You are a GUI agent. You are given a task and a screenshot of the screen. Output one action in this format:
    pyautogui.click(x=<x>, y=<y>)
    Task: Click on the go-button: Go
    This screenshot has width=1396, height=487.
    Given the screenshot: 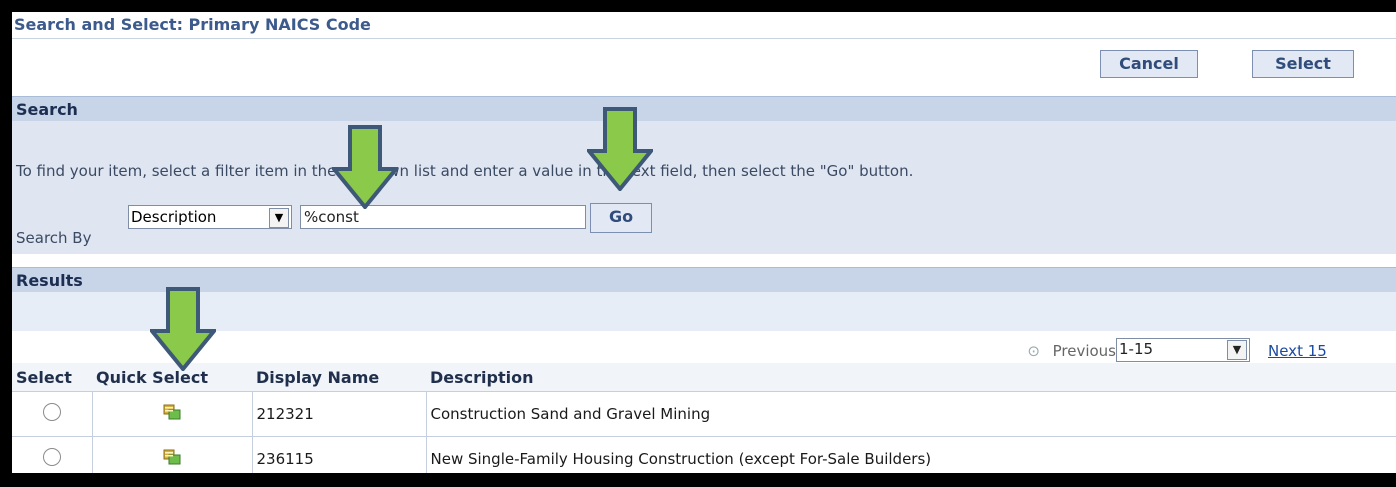 What is the action you would take?
    pyautogui.click(x=621, y=218)
    